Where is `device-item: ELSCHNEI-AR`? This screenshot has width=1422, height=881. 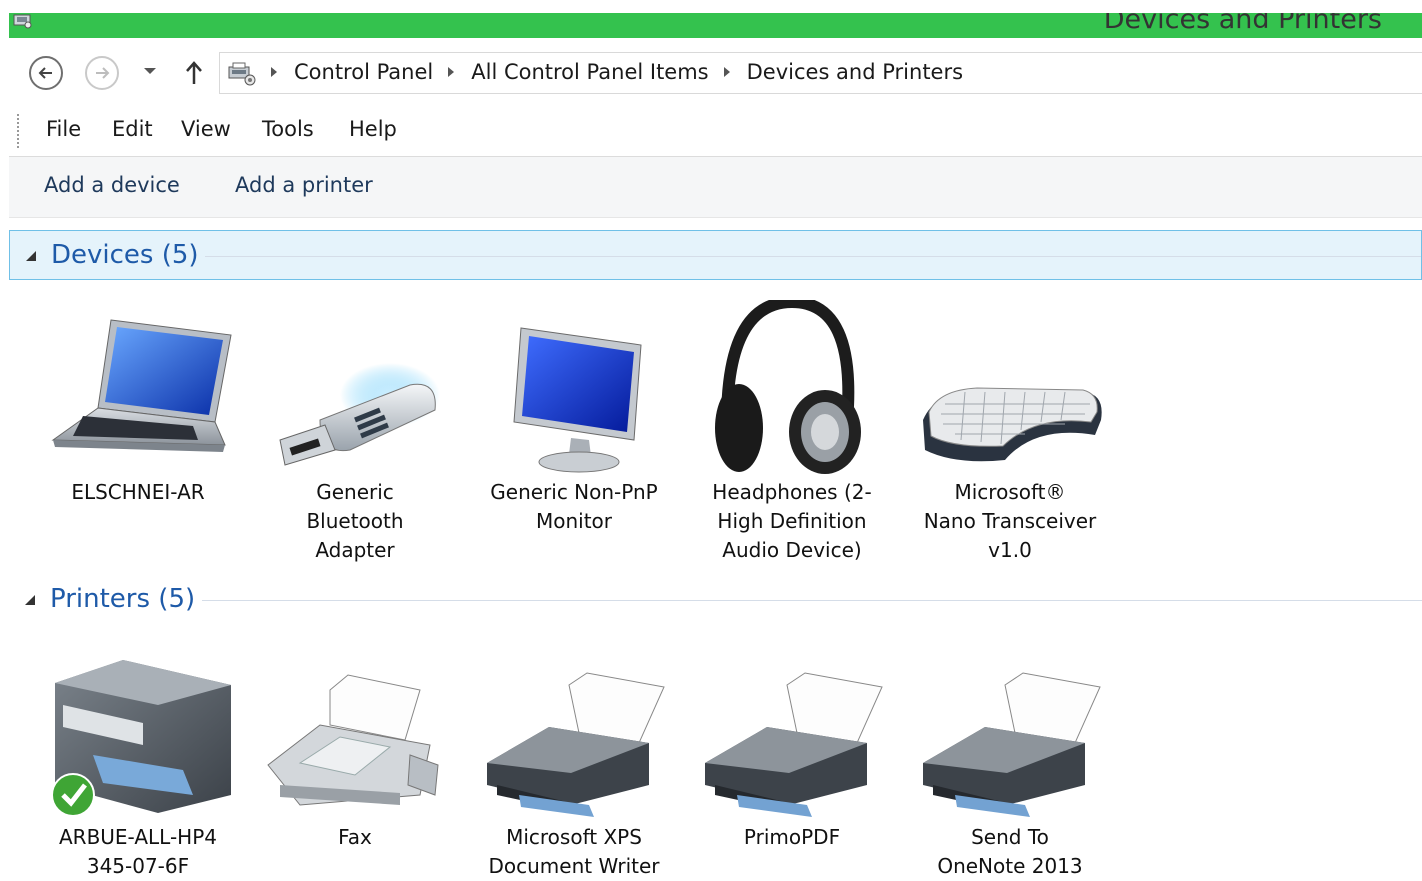 device-item: ELSCHNEI-AR is located at coordinates (138, 403).